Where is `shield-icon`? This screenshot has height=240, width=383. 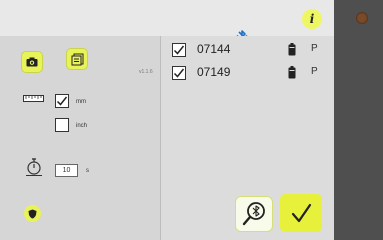 shield-icon is located at coordinates (32, 213).